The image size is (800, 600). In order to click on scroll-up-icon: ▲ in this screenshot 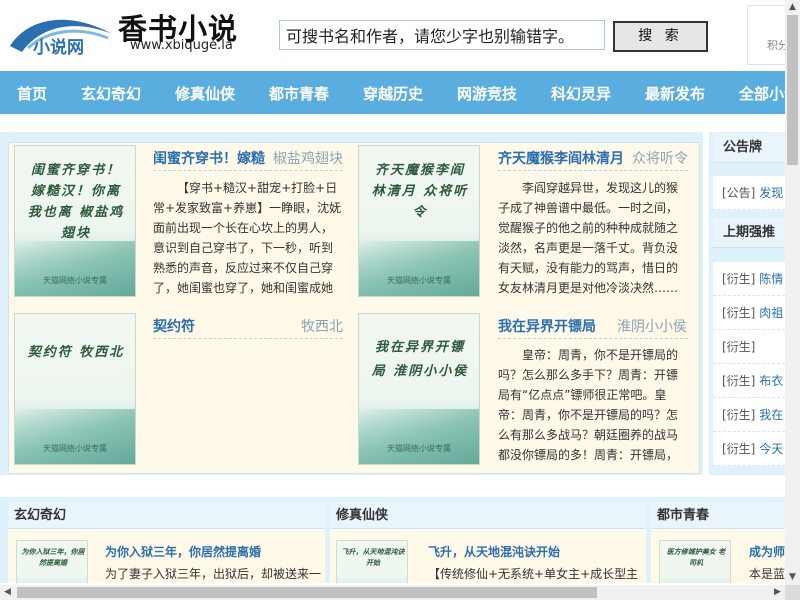, I will do `click(792, 7)`.